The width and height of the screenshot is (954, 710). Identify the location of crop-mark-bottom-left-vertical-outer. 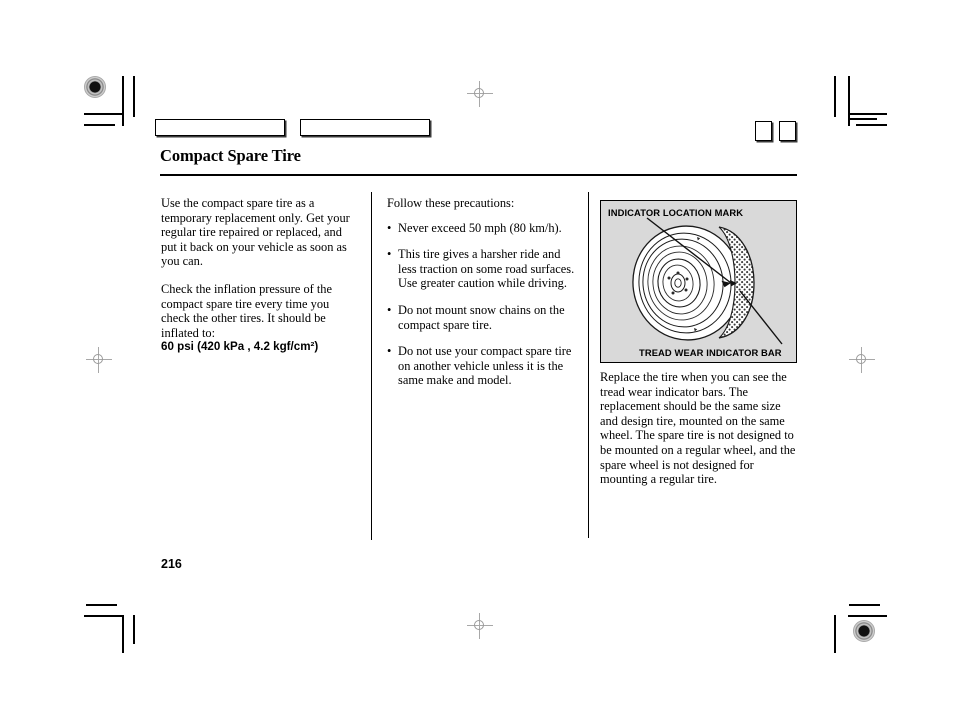
(134, 629).